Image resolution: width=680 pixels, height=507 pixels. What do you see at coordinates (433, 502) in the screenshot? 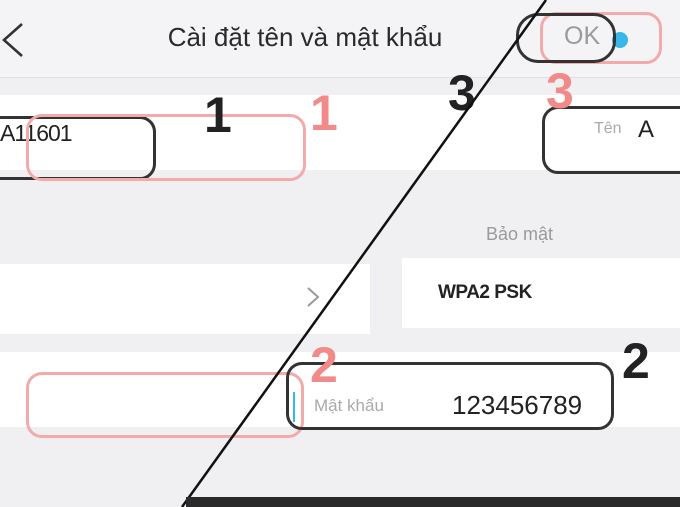
I see `bottom-bar` at bounding box center [433, 502].